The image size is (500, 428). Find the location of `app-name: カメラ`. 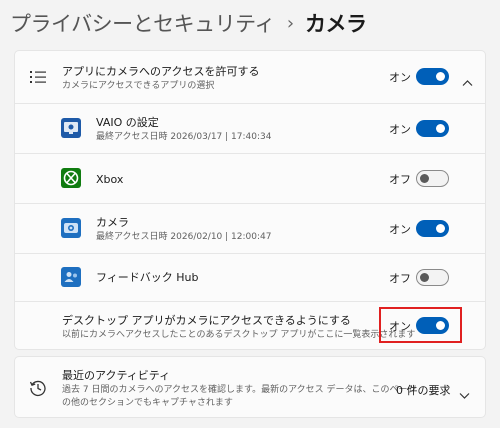

app-name: カメラ is located at coordinates (112, 222).